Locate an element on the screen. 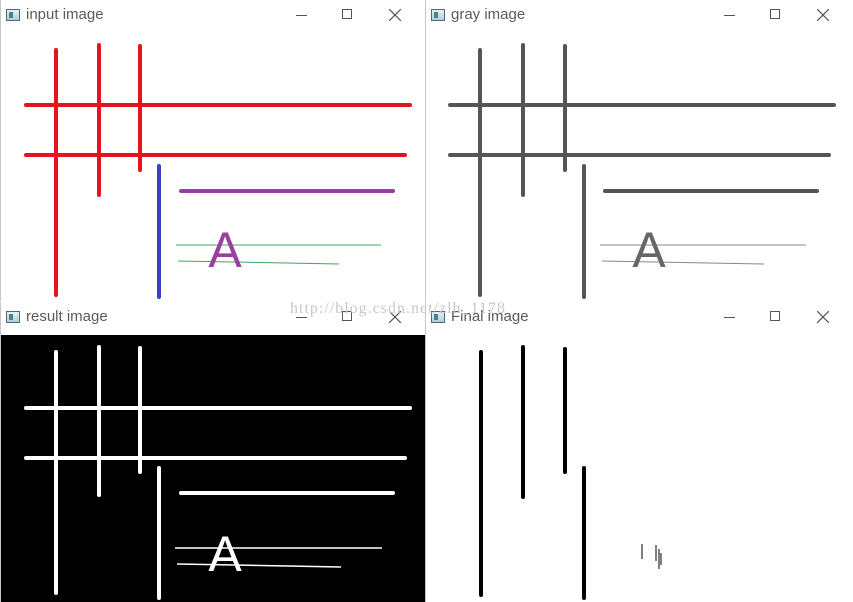 The image size is (853, 602). window-title: input image is located at coordinates (65, 14).